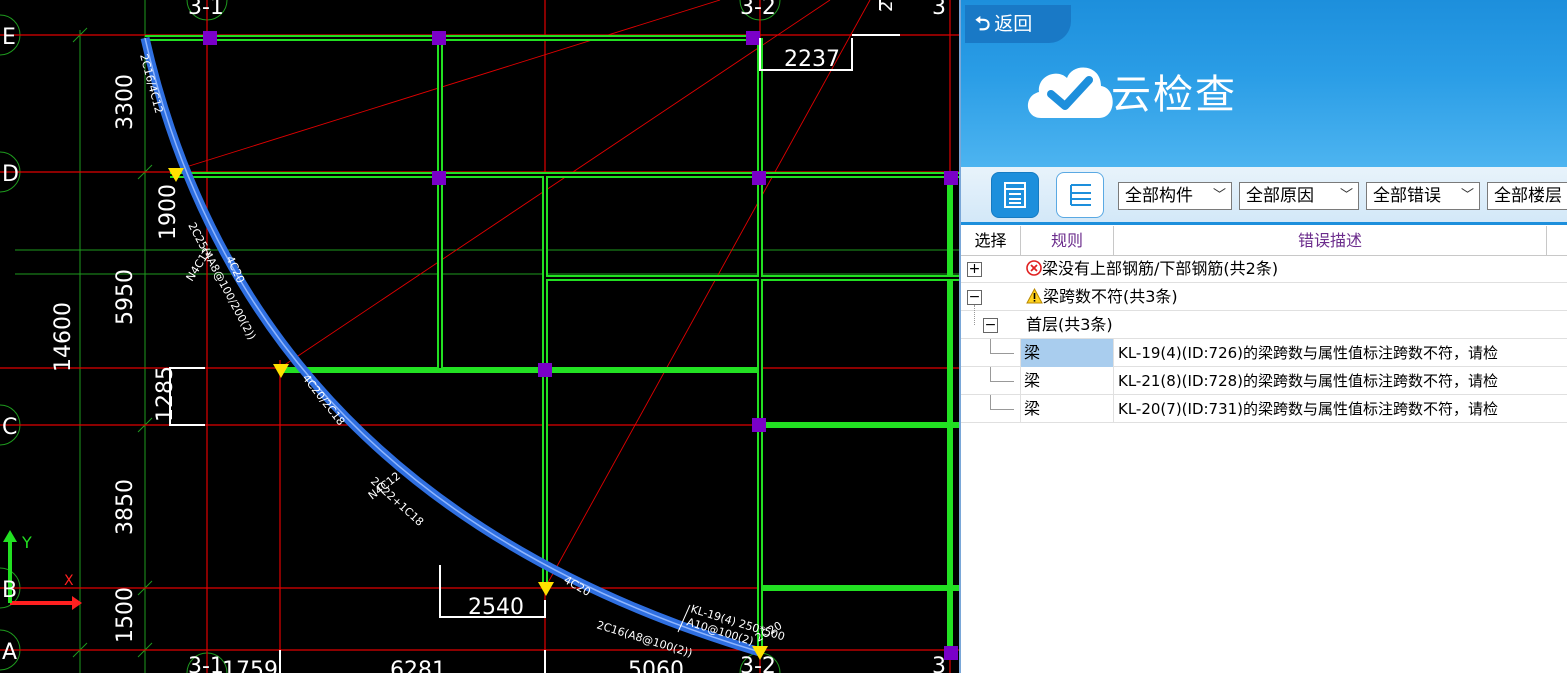 Image resolution: width=1567 pixels, height=673 pixels. I want to click on axis-label-top-3-2: 3-2, so click(758, 10).